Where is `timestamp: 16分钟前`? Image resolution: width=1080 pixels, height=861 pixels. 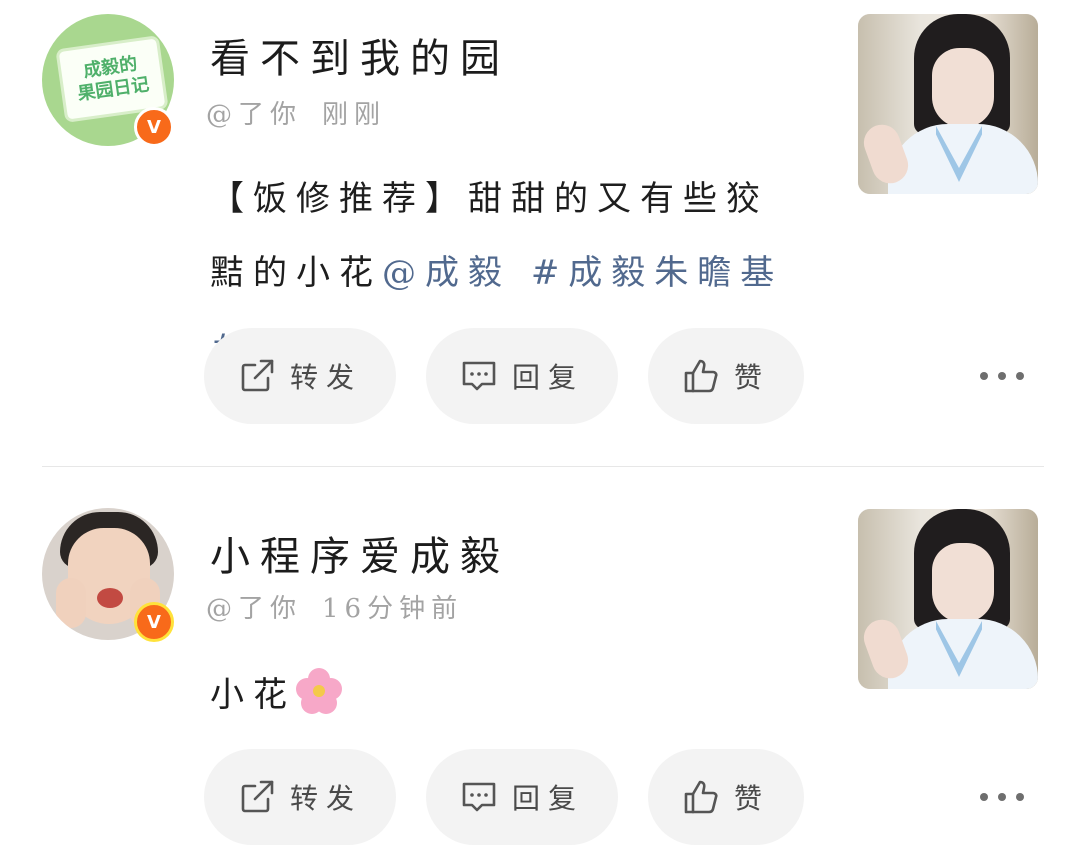
timestamp: 16分钟前 is located at coordinates (393, 609).